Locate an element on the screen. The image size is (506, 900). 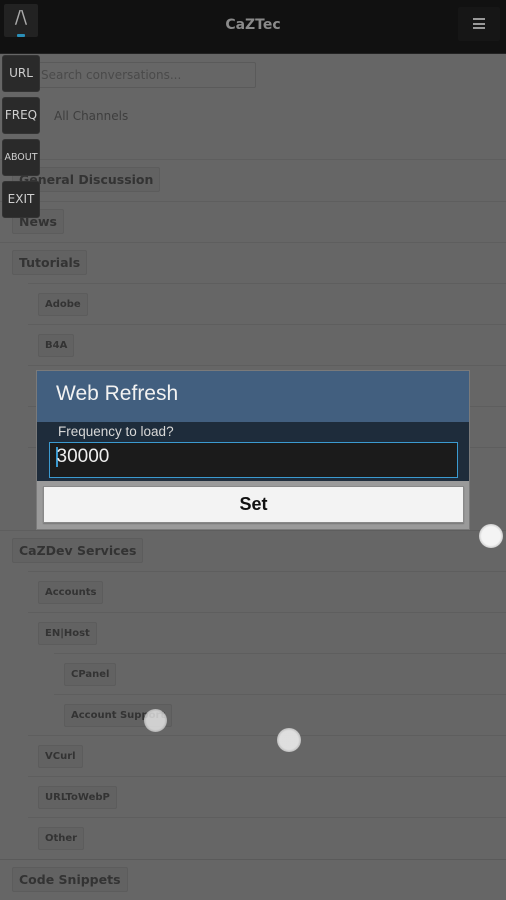
channel-chip: Code Snippets is located at coordinates (70, 879).